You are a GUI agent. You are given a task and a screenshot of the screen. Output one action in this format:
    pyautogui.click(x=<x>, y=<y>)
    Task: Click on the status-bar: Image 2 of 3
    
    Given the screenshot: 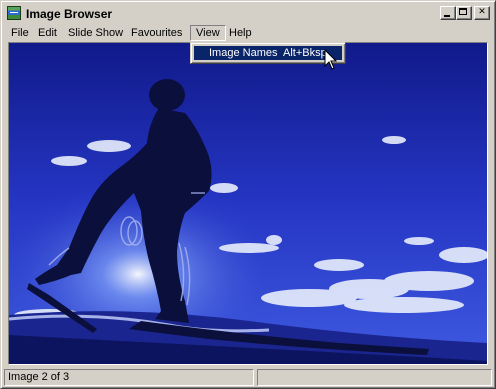 What is the action you would take?
    pyautogui.click(x=248, y=377)
    